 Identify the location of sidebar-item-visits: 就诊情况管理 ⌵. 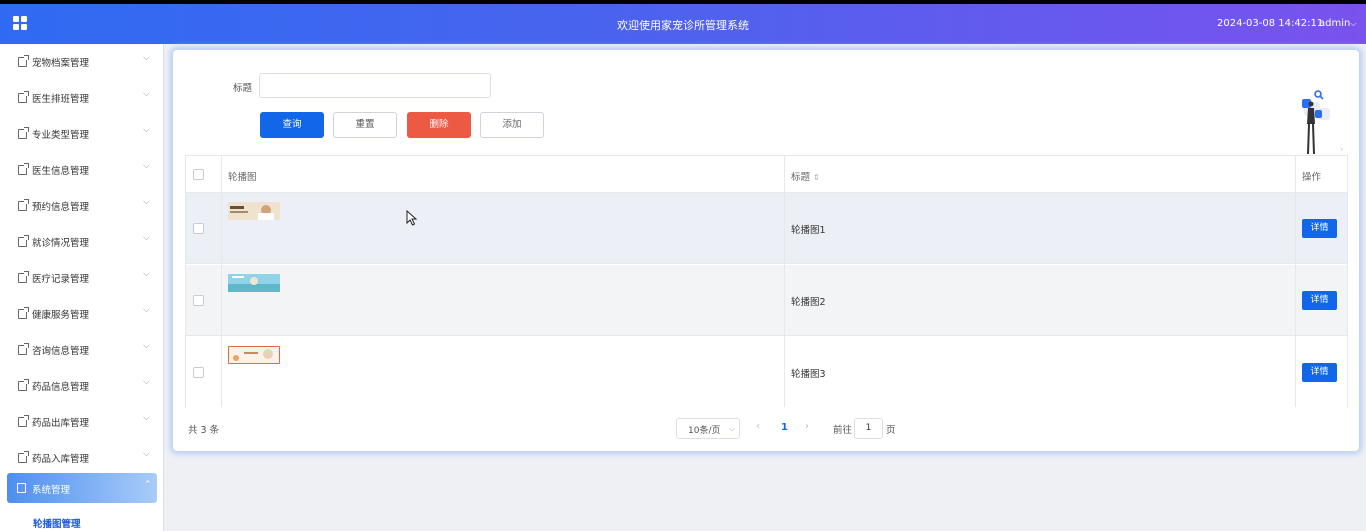
(81, 242).